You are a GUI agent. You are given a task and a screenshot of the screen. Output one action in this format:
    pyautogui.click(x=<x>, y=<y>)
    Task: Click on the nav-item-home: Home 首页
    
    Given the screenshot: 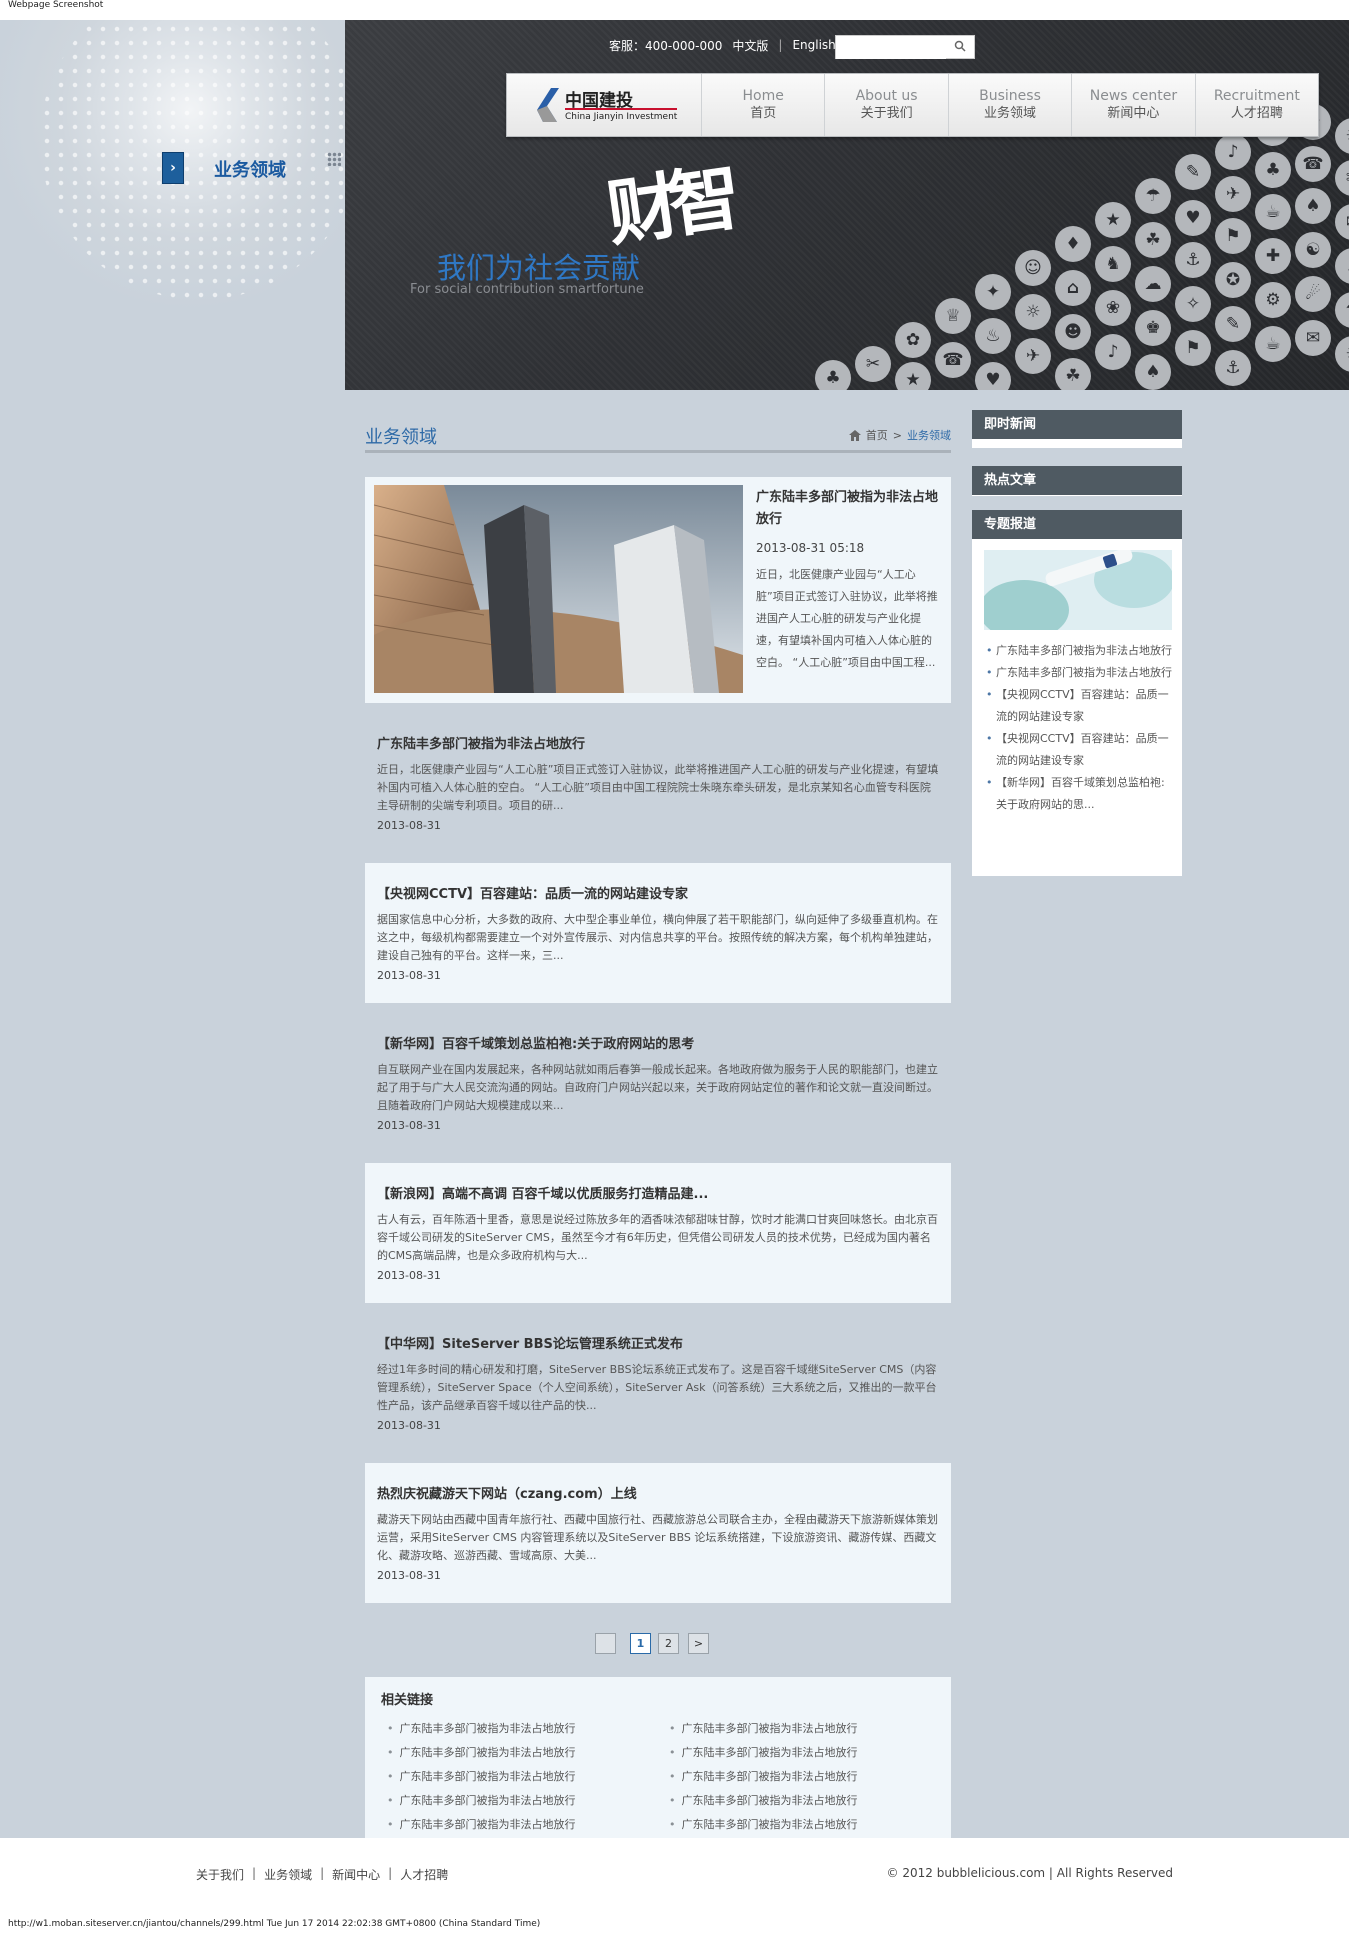 What is the action you would take?
    pyautogui.click(x=764, y=105)
    